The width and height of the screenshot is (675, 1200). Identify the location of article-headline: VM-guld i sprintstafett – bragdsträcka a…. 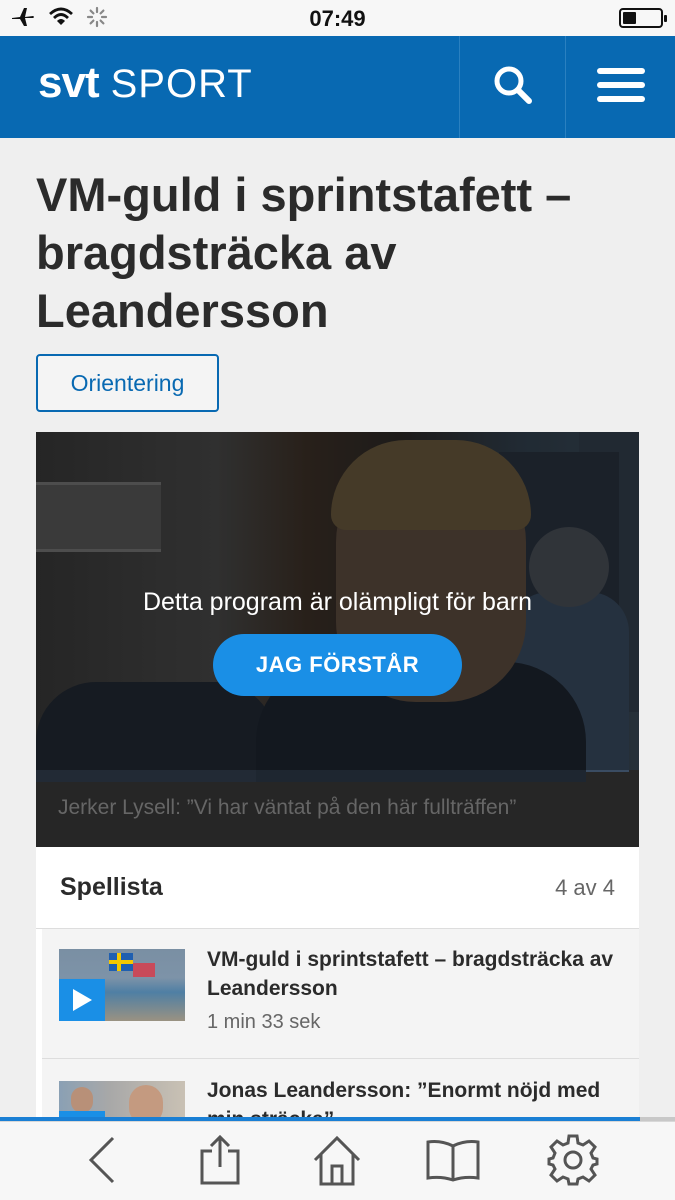
(304, 252).